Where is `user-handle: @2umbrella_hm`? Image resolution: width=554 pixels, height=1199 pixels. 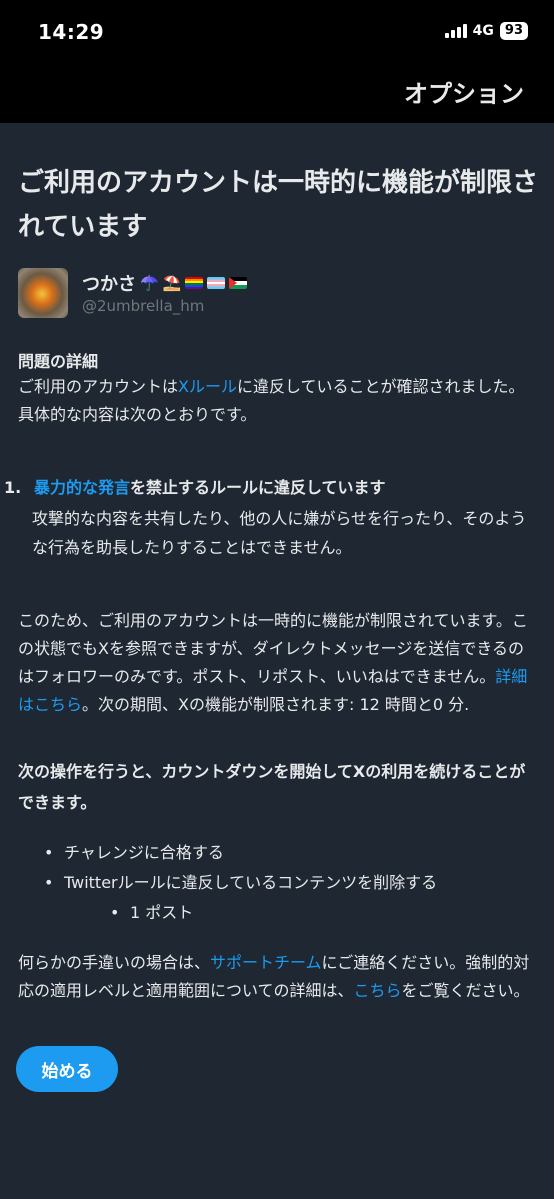
user-handle: @2umbrella_hm is located at coordinates (143, 306).